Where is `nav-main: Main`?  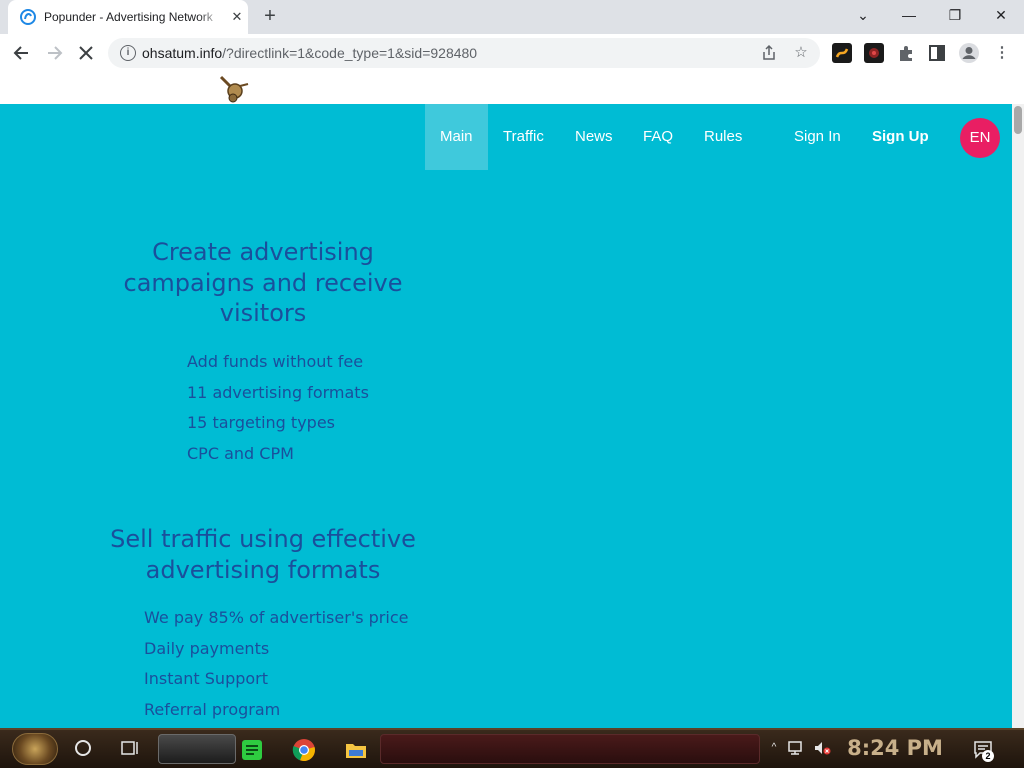
nav-main: Main is located at coordinates (456, 137).